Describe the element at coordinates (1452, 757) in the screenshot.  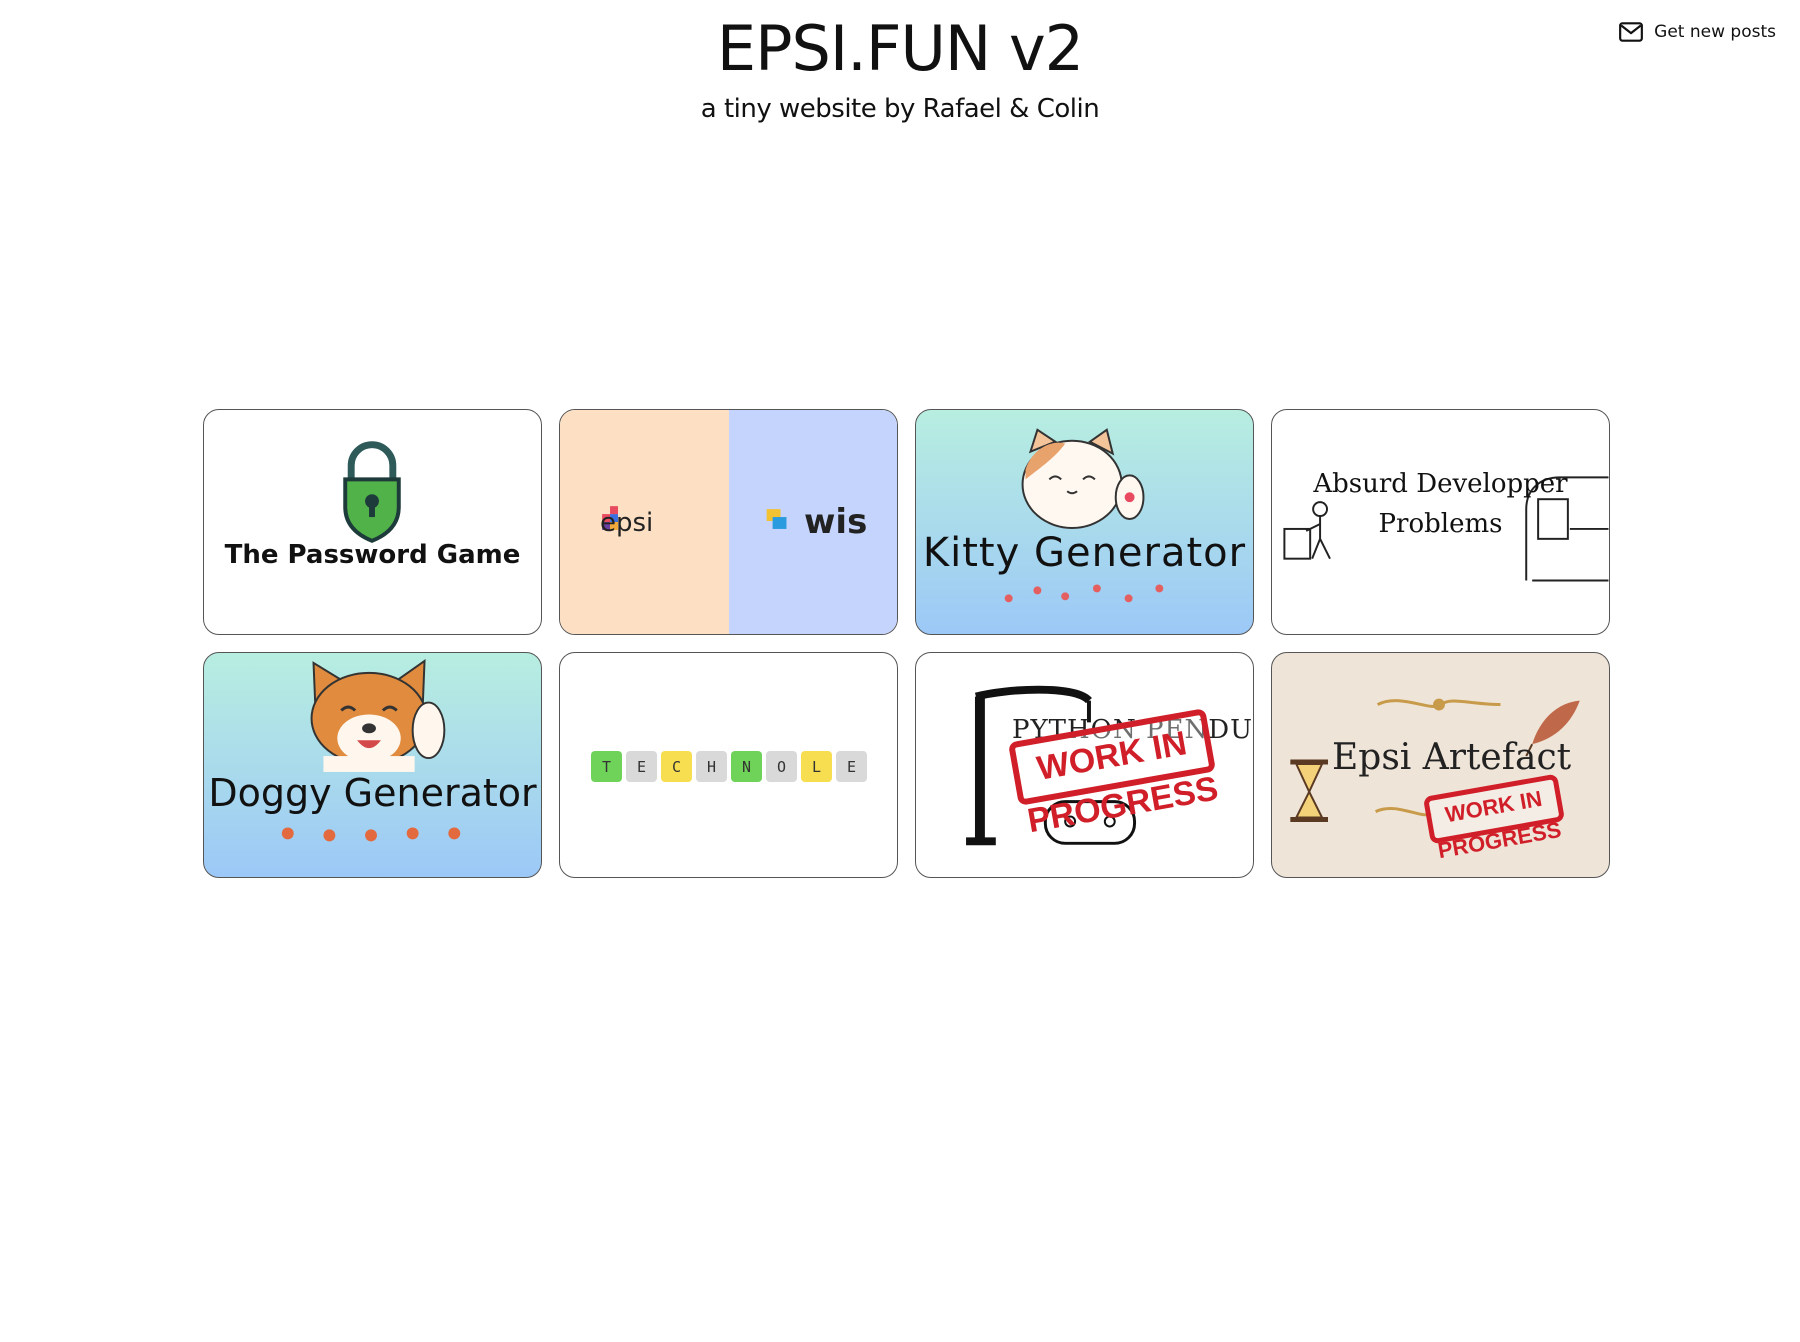
I see `card-title: Epsi Artefact` at that location.